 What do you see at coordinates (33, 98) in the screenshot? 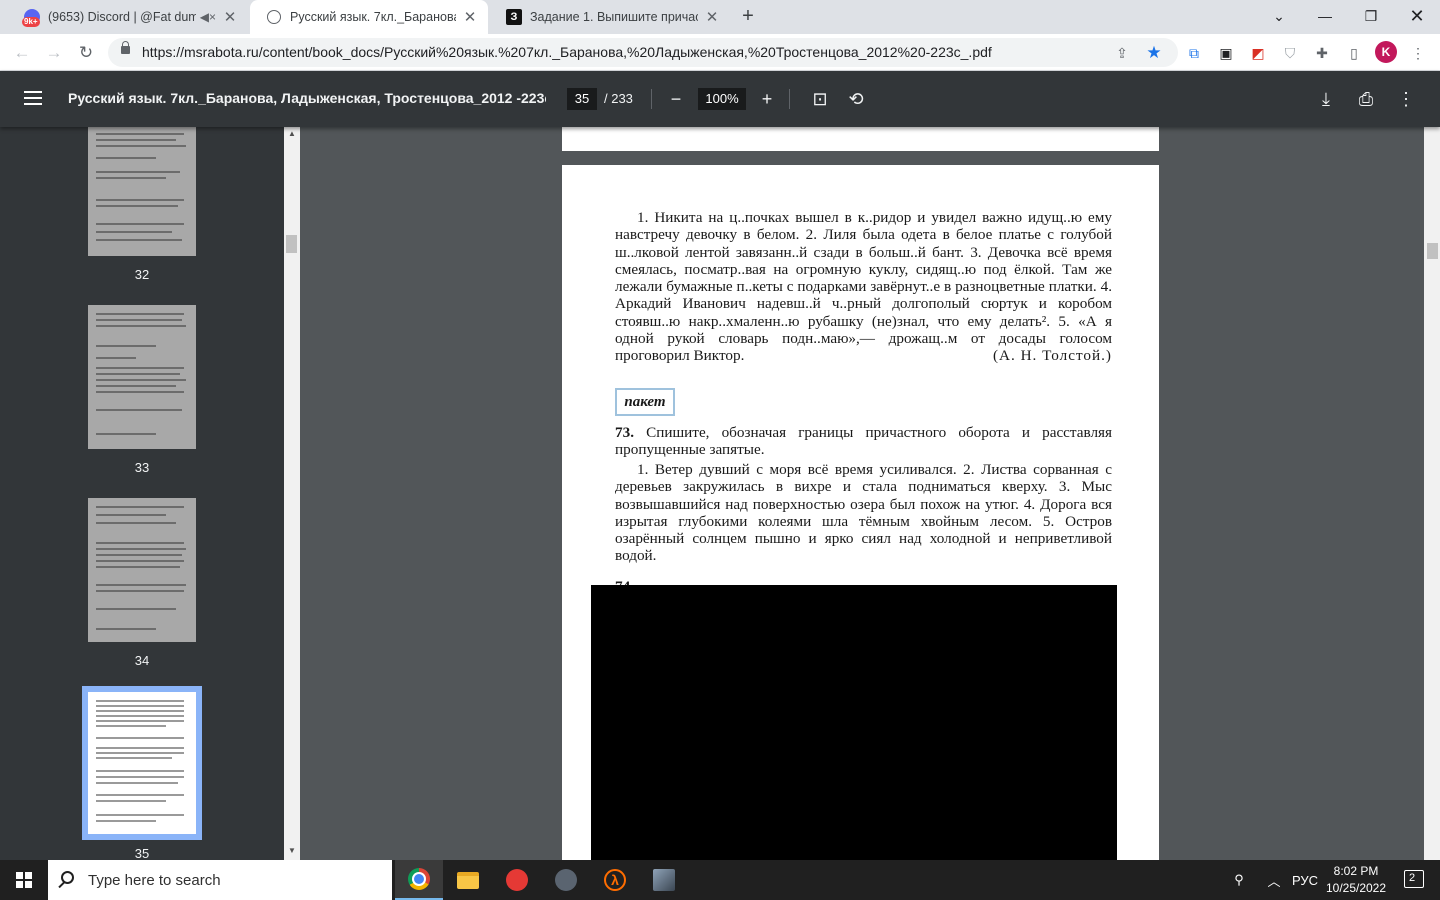
I see `menu-icon` at bounding box center [33, 98].